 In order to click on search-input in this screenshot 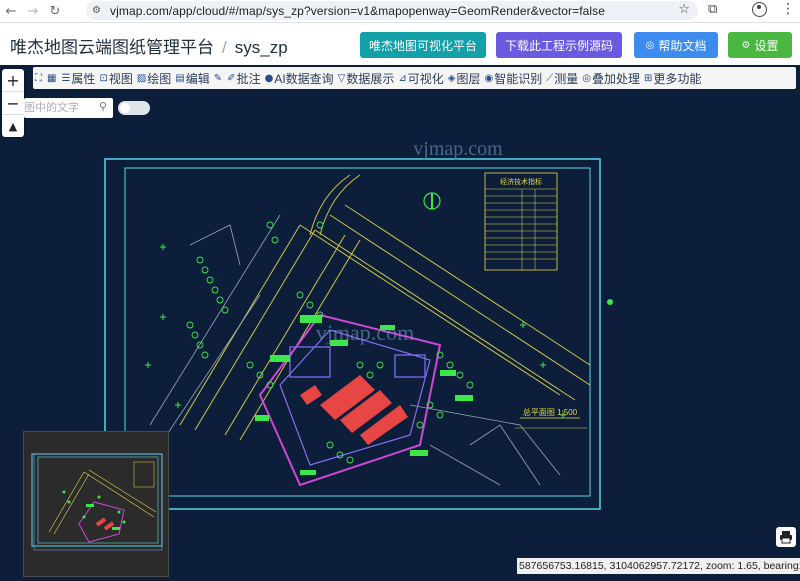, I will do `click(57, 108)`.